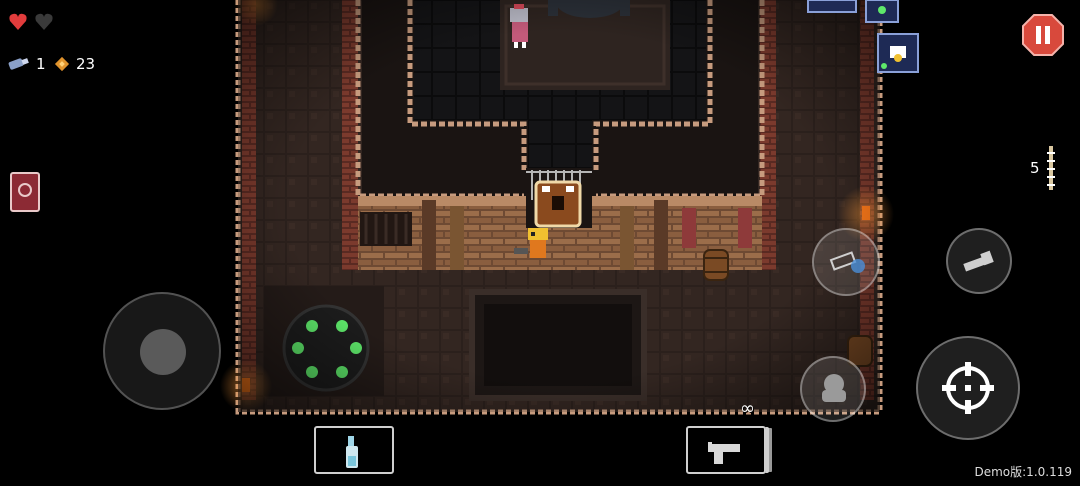 The height and width of the screenshot is (486, 1080). Describe the element at coordinates (1050, 168) in the screenshot. I see `ammo-clip-icon` at that location.